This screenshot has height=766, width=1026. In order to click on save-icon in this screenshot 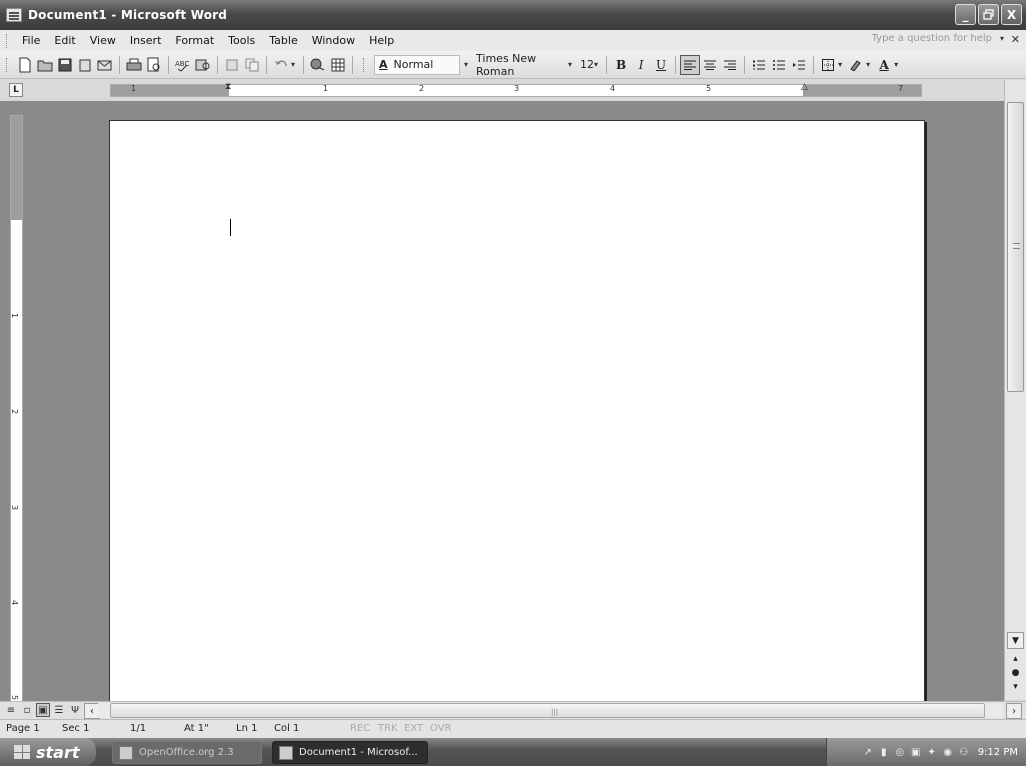, I will do `click(65, 65)`.